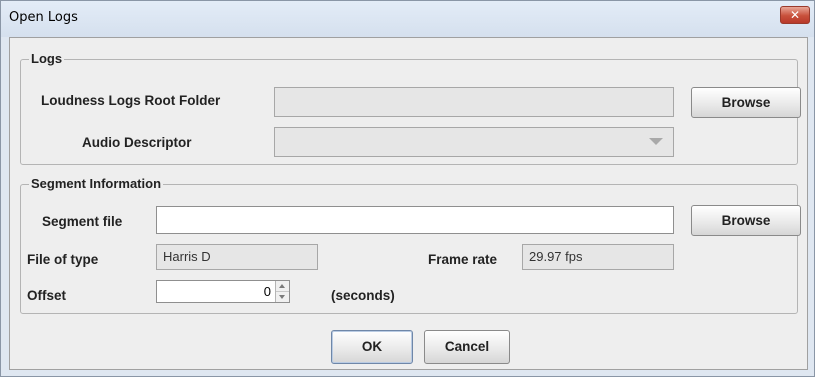 This screenshot has width=817, height=379. I want to click on logs-browse-button: Browse, so click(746, 102).